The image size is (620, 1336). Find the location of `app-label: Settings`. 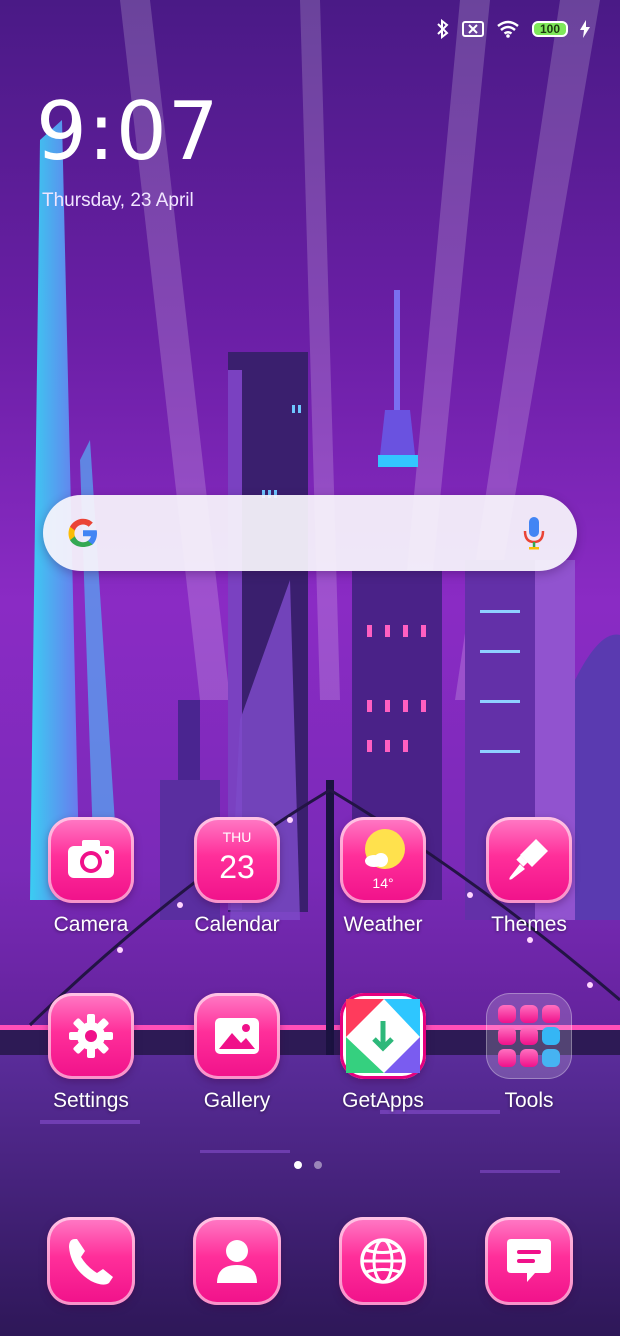

app-label: Settings is located at coordinates (91, 1100).